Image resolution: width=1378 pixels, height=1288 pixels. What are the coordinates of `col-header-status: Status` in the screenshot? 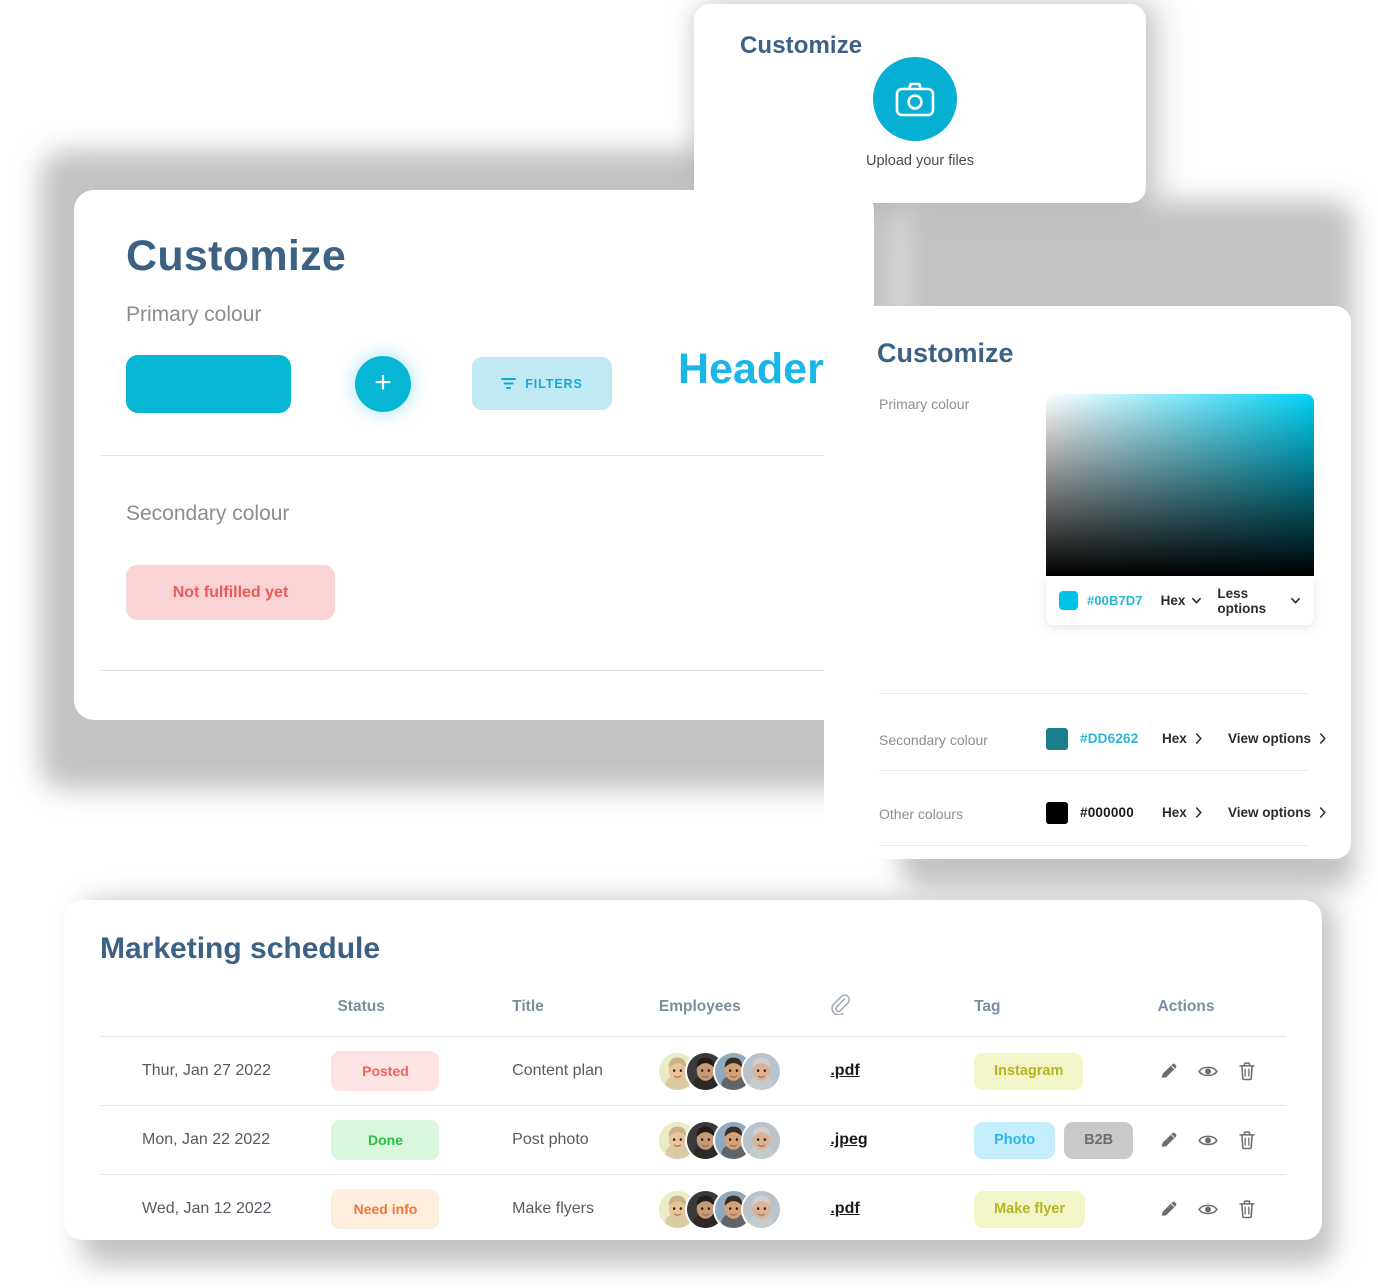 It's located at (361, 1006).